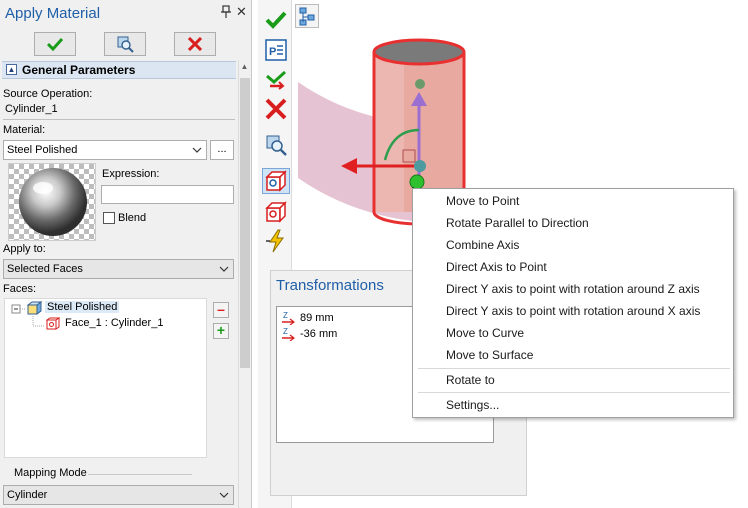  I want to click on scroll-up-icon: ▲, so click(244, 68).